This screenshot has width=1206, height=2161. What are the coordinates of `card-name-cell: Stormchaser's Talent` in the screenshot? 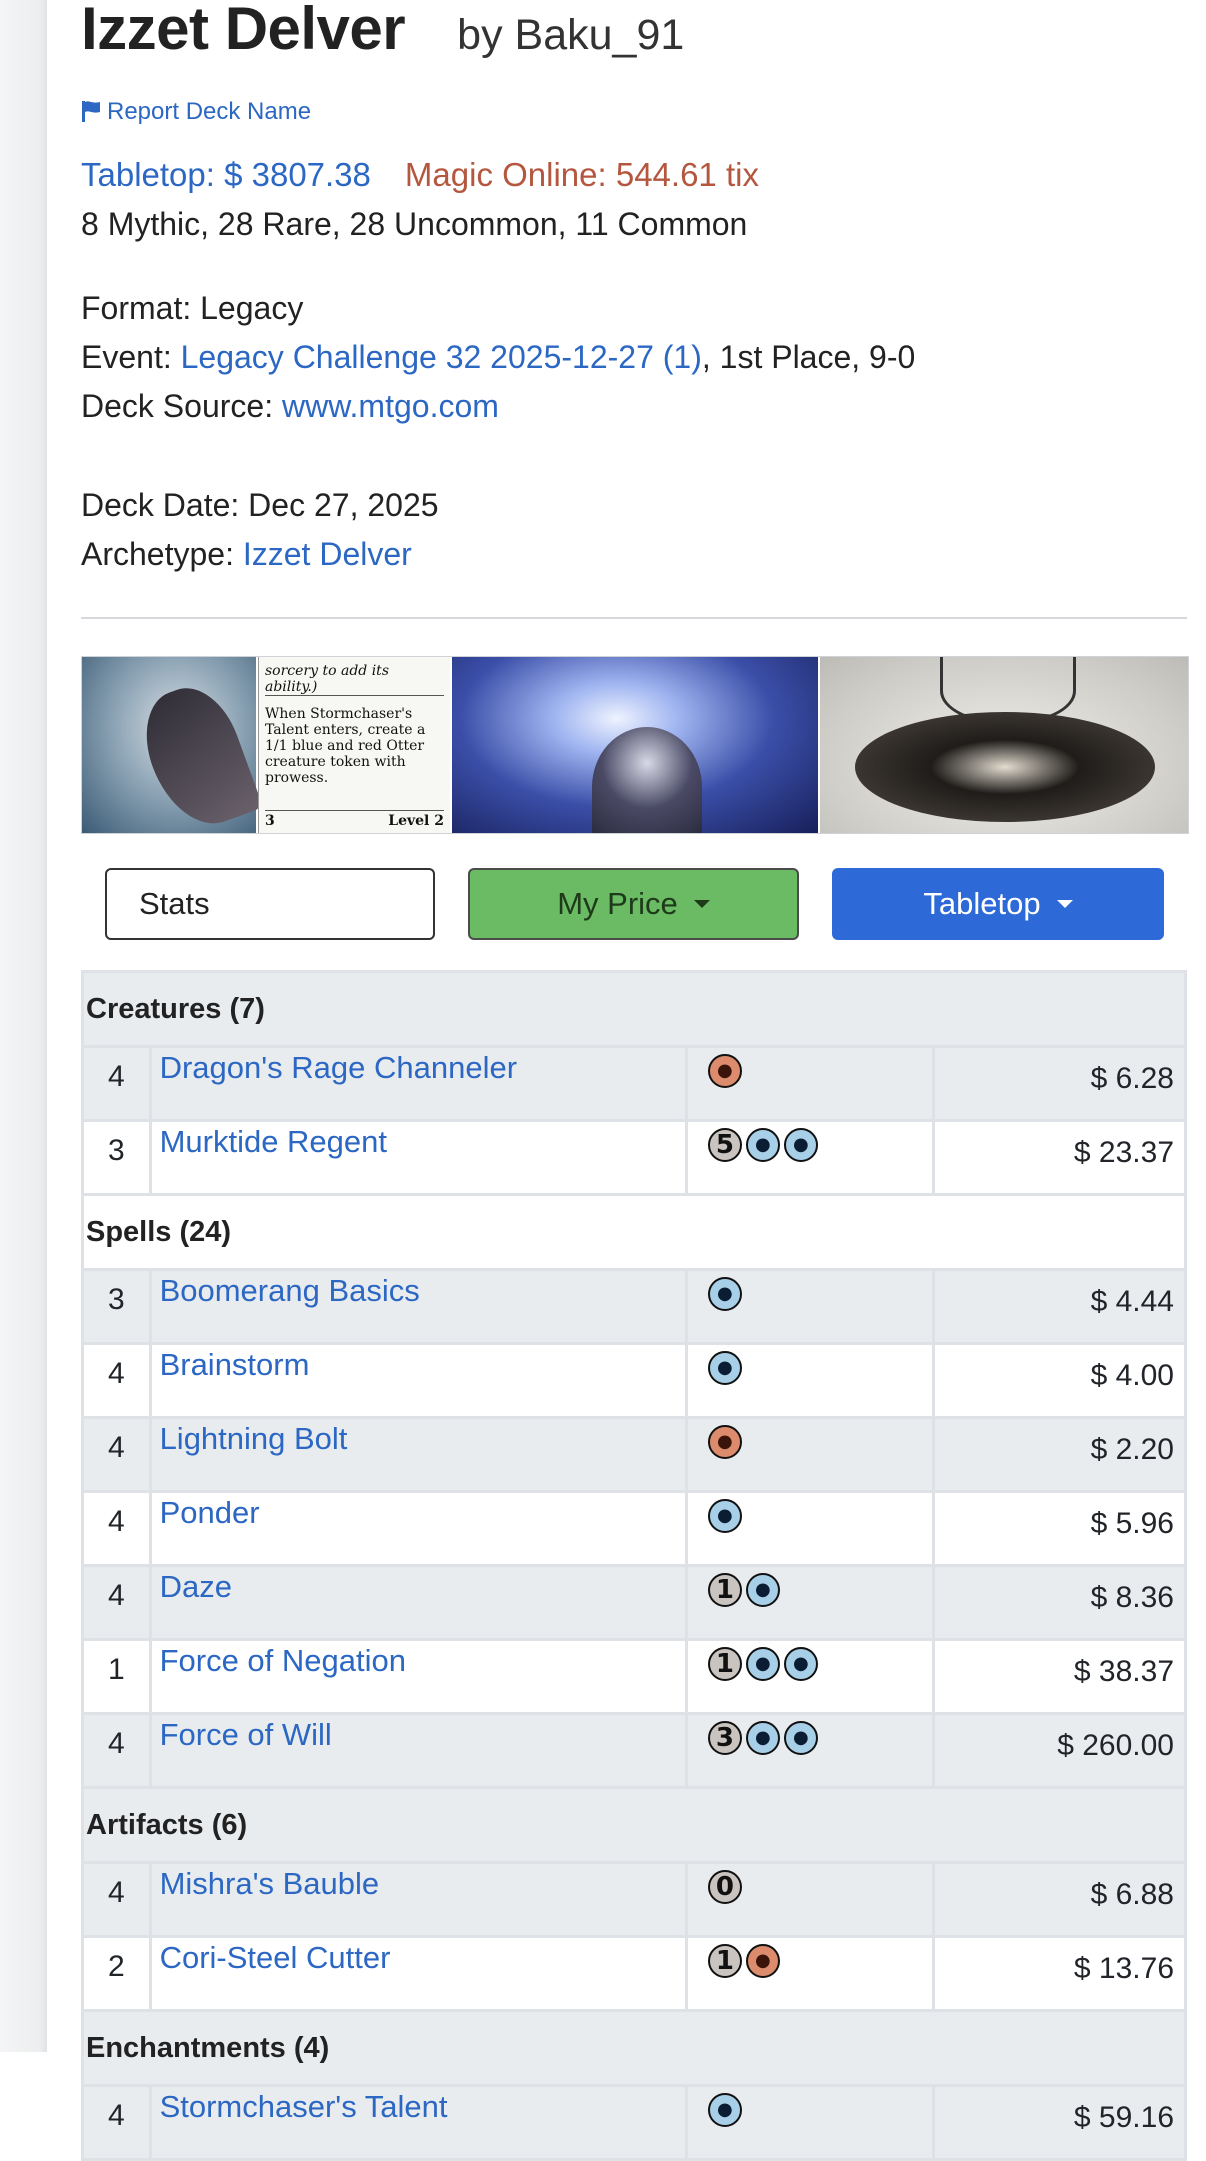 It's located at (418, 2122).